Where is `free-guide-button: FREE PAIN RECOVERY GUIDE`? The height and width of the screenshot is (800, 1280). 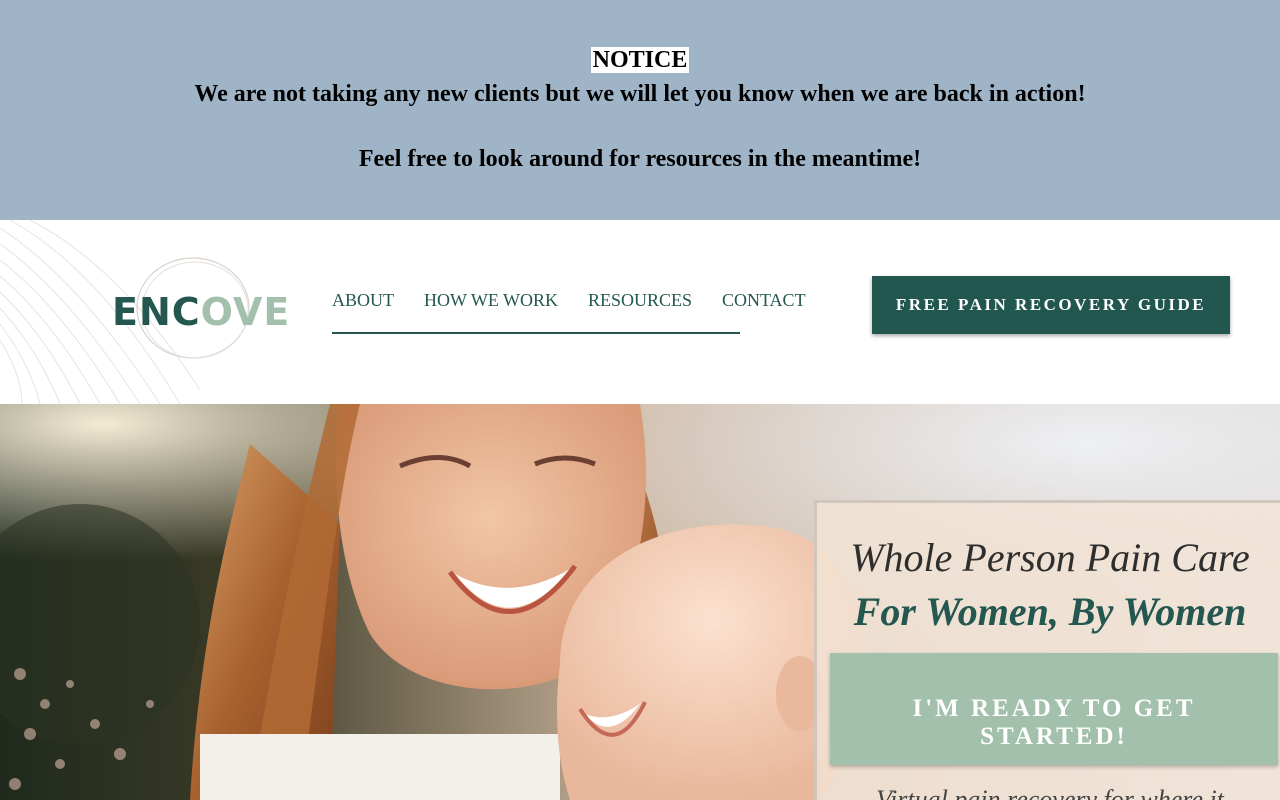 free-guide-button: FREE PAIN RECOVERY GUIDE is located at coordinates (1051, 305).